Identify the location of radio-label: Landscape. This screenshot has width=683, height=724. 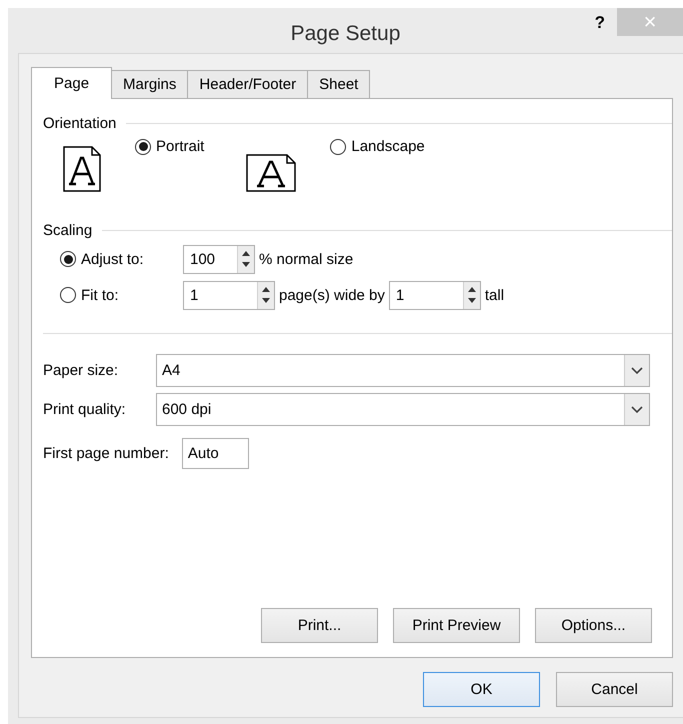
(388, 146).